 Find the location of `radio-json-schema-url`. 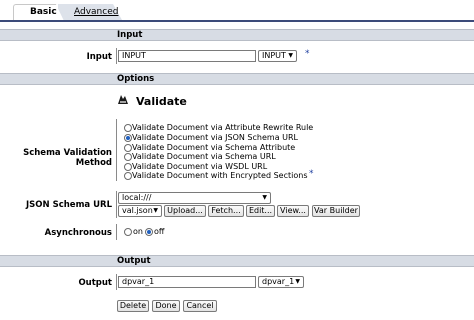

radio-json-schema-url is located at coordinates (128, 138).